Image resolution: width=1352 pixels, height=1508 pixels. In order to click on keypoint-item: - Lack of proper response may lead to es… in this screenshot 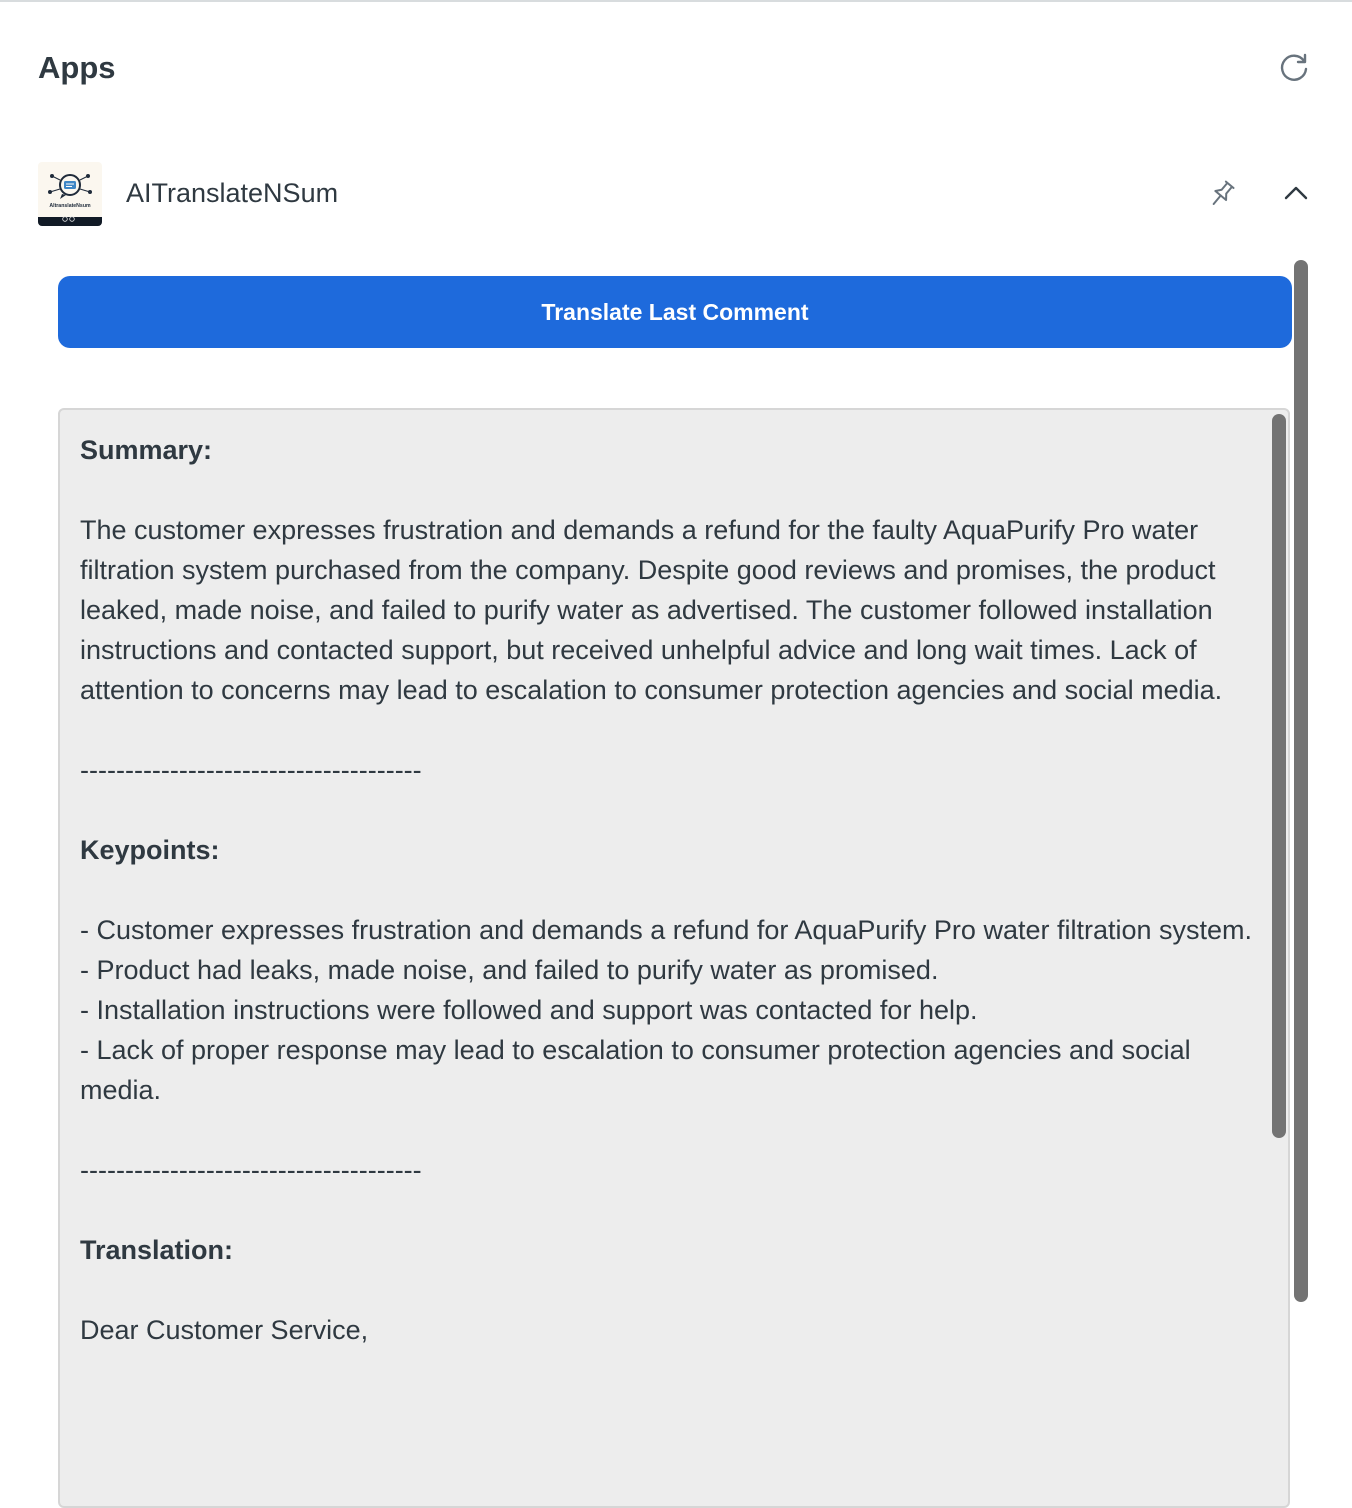, I will do `click(635, 1070)`.